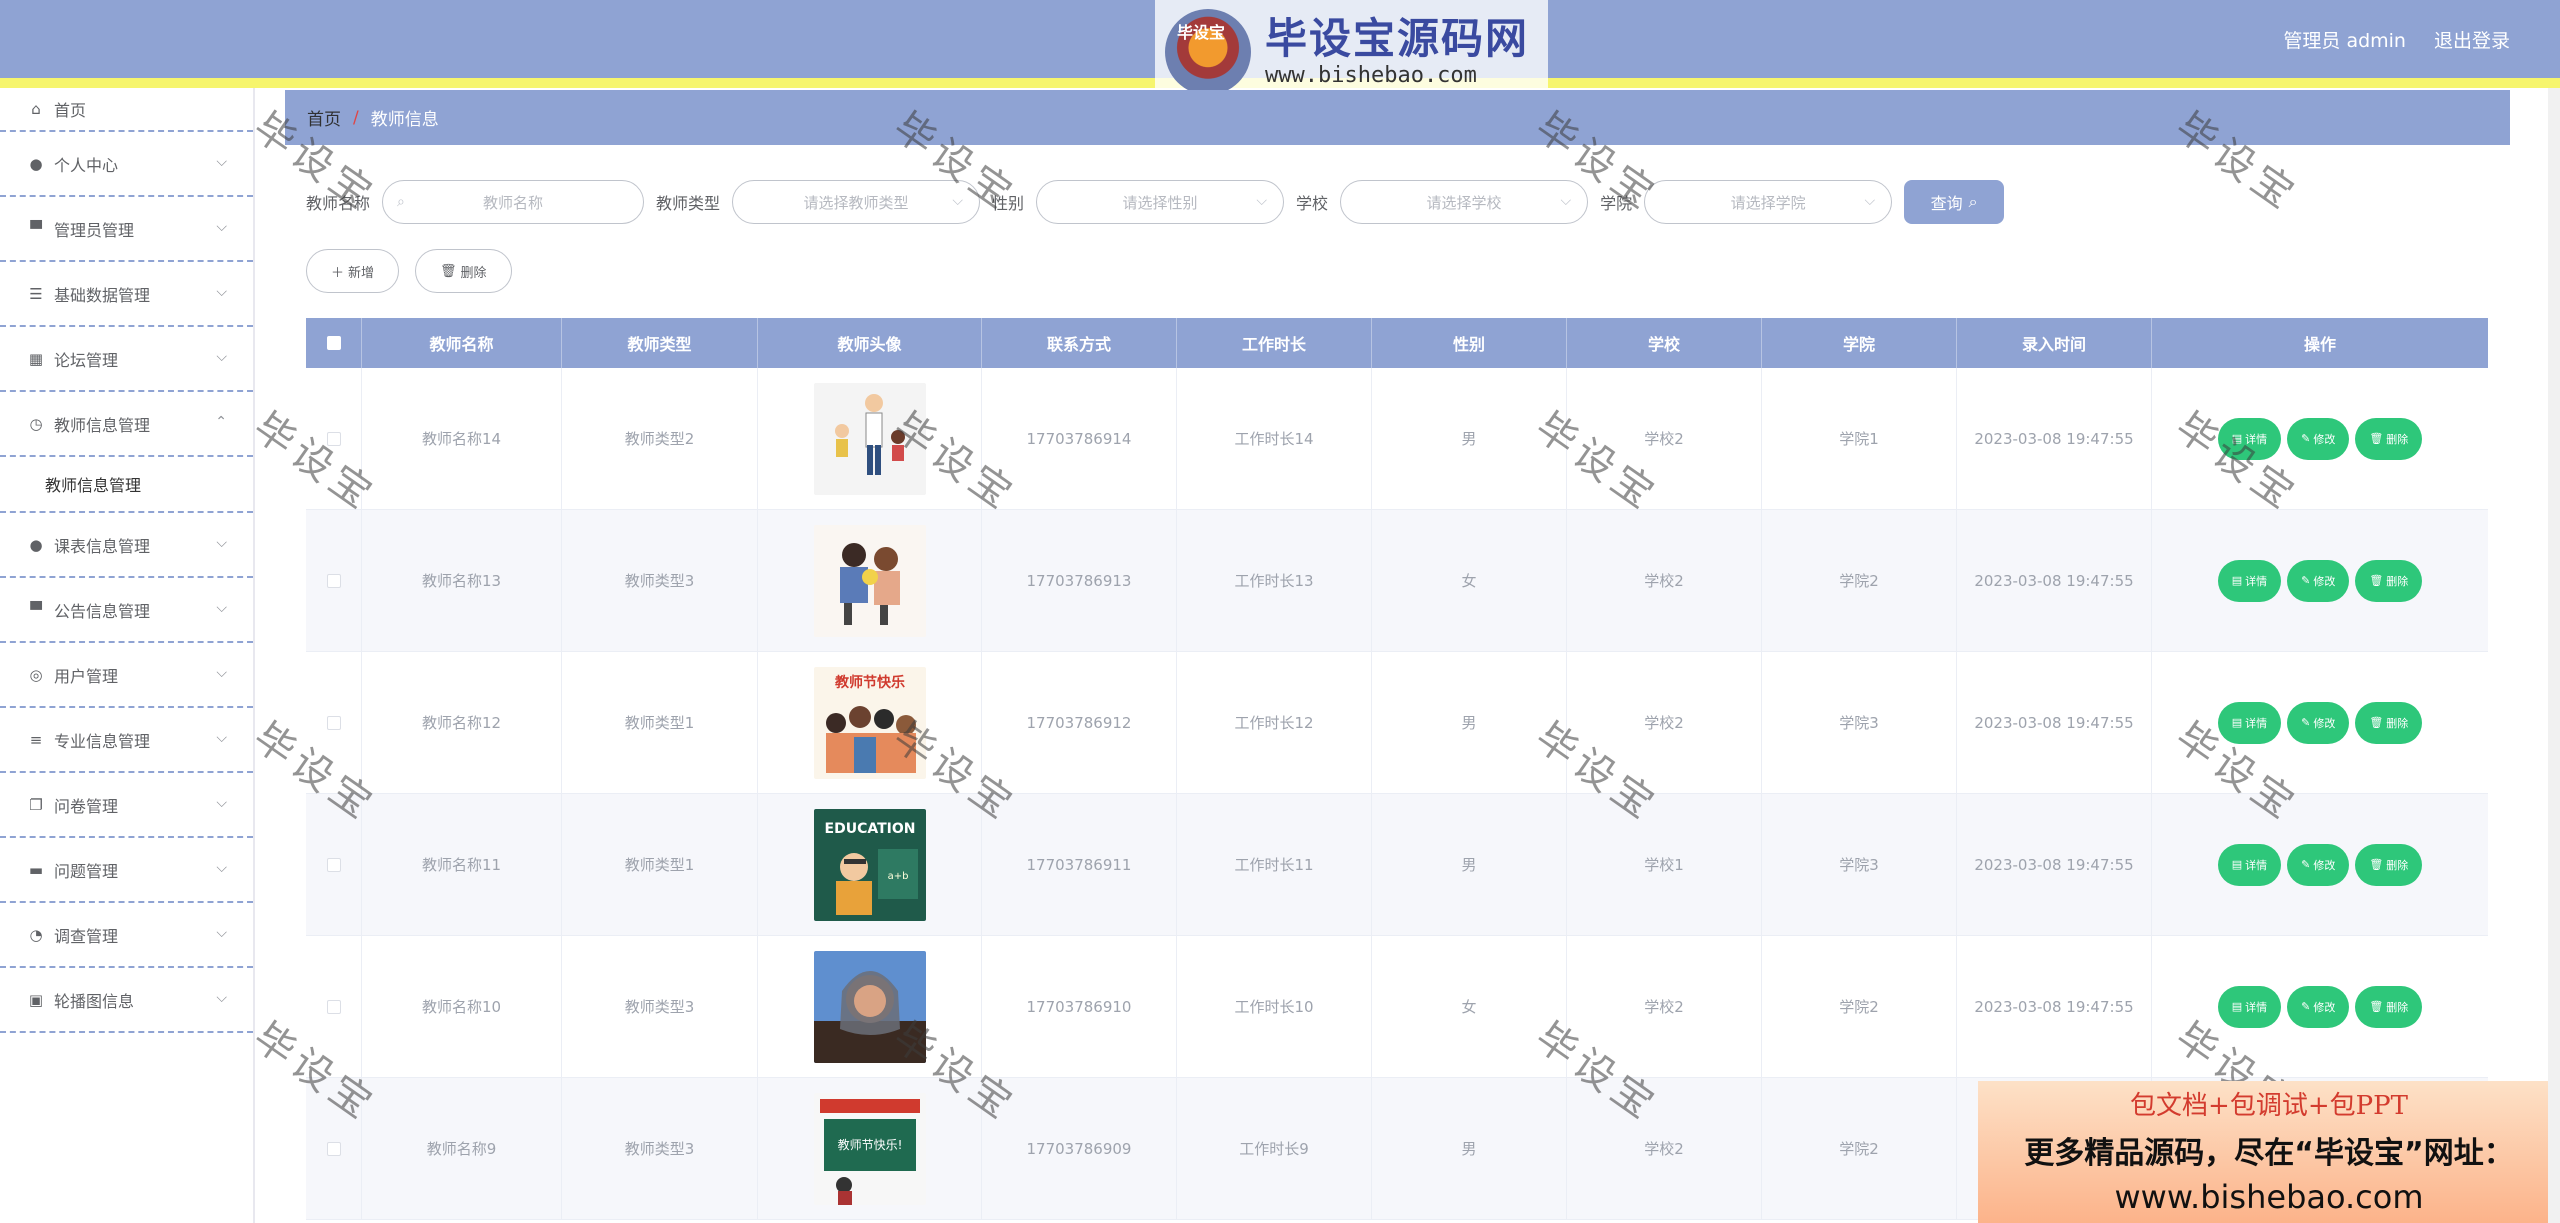 The height and width of the screenshot is (1223, 2560). What do you see at coordinates (870, 343) in the screenshot?
I see `col-header: 教师头像` at bounding box center [870, 343].